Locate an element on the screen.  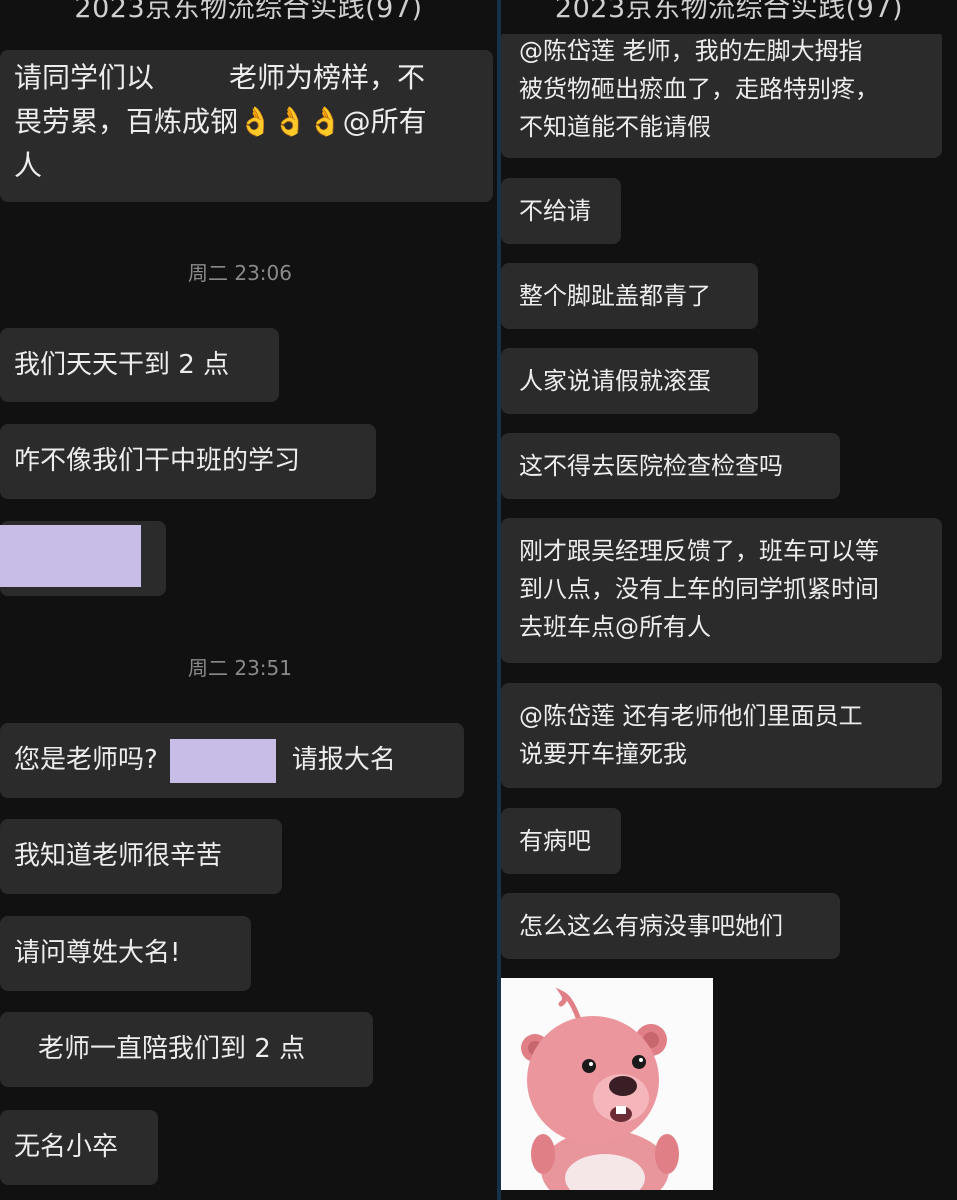
message-line: 到八点，没有上车的同学抓紧时间 is located at coordinates (699, 589).